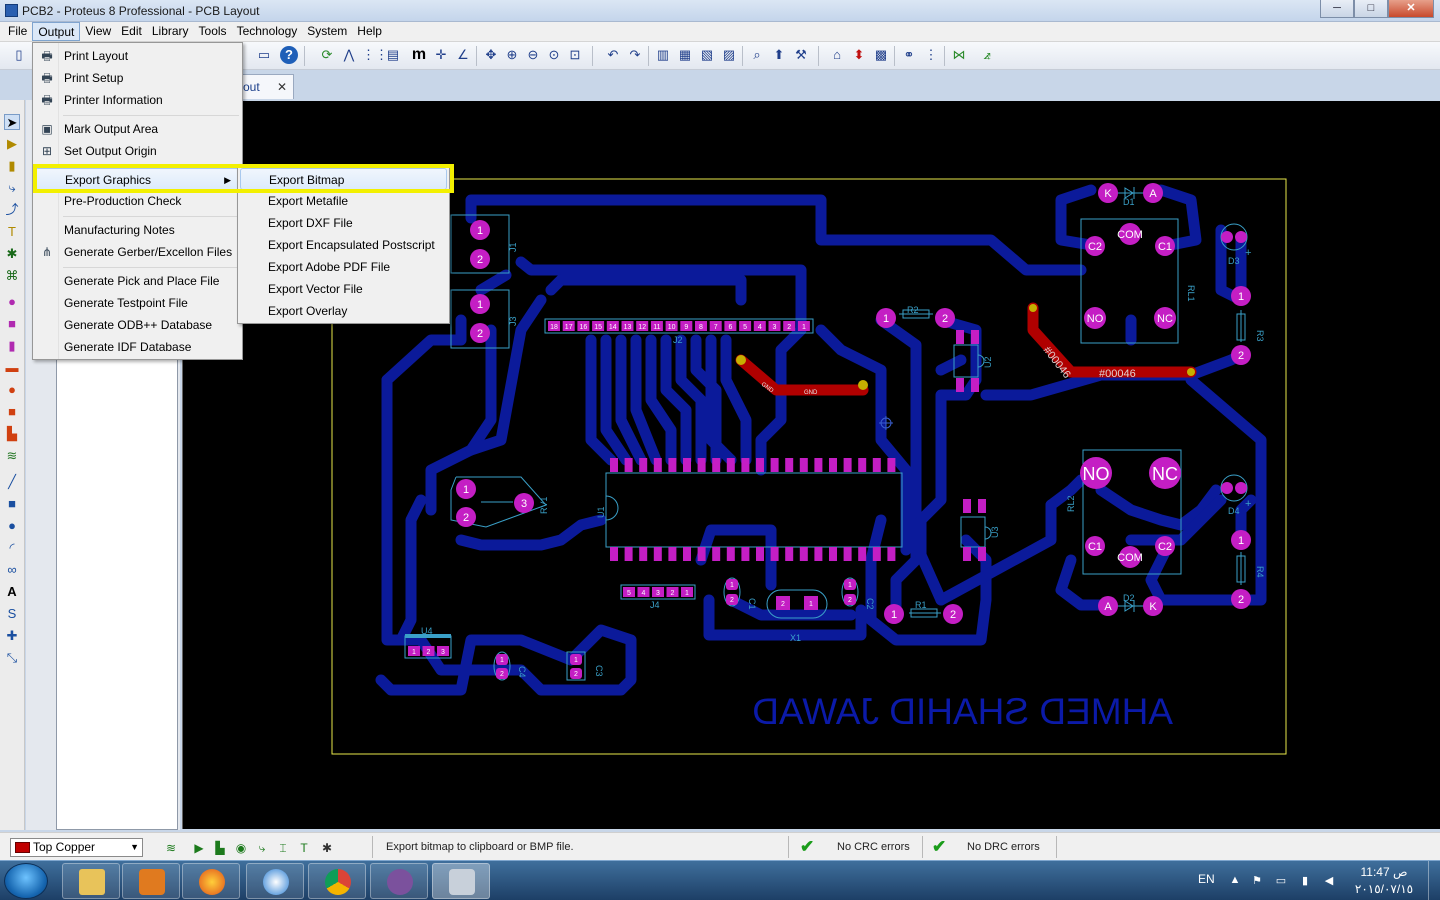 The image size is (1440, 900). I want to click on new-file-icon: ▯, so click(19, 55).